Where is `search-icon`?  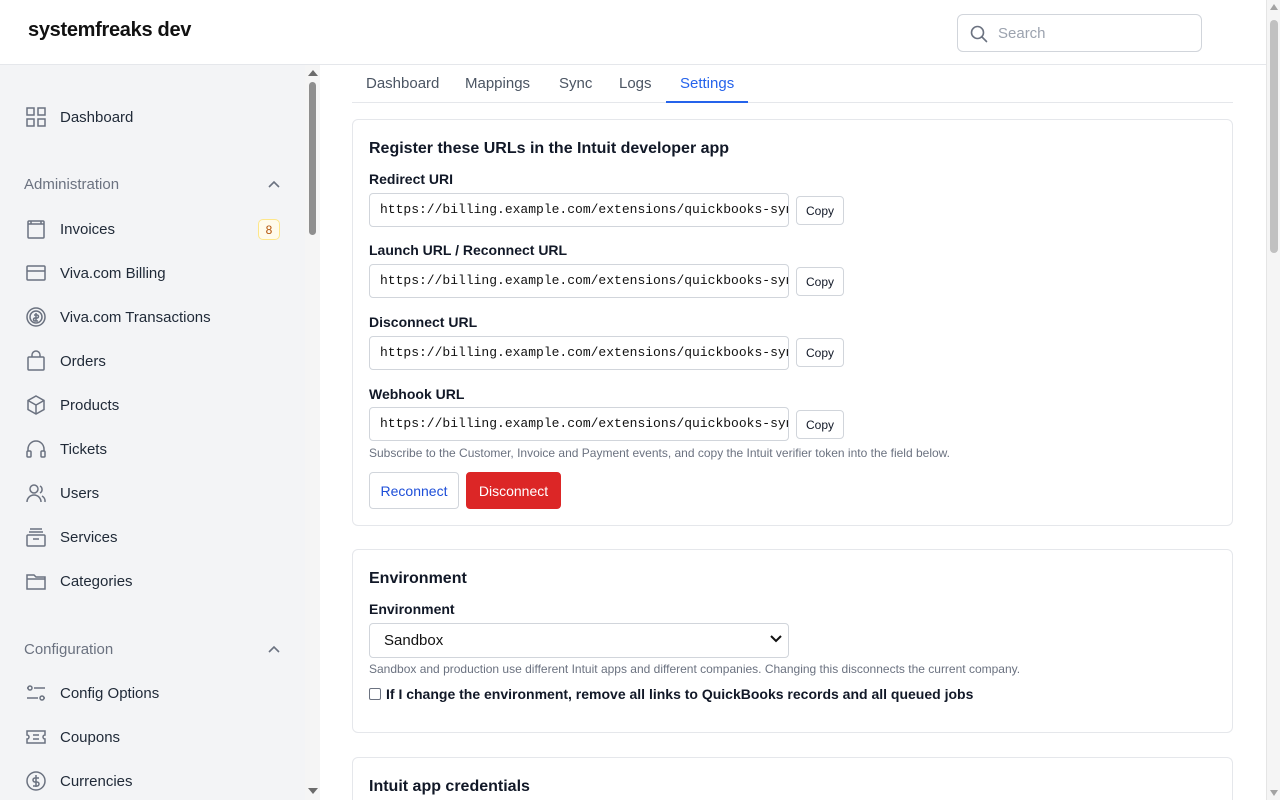
search-icon is located at coordinates (979, 34).